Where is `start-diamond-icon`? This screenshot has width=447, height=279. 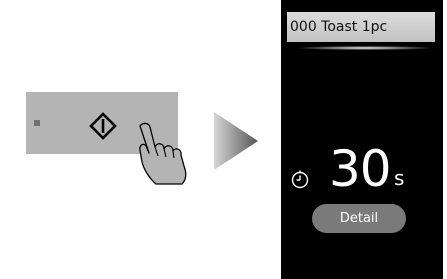
start-diamond-icon is located at coordinates (103, 126).